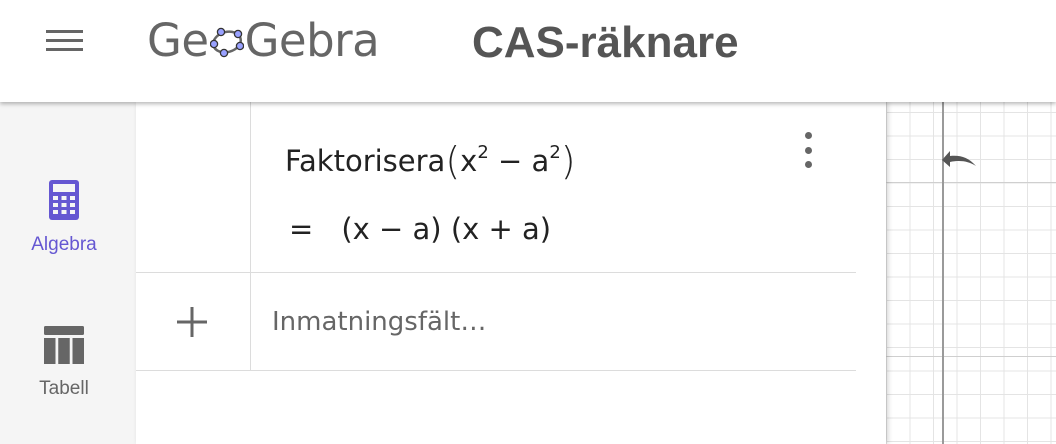 The height and width of the screenshot is (444, 1056). What do you see at coordinates (312, 40) in the screenshot?
I see `logo-text-end: Gebra` at bounding box center [312, 40].